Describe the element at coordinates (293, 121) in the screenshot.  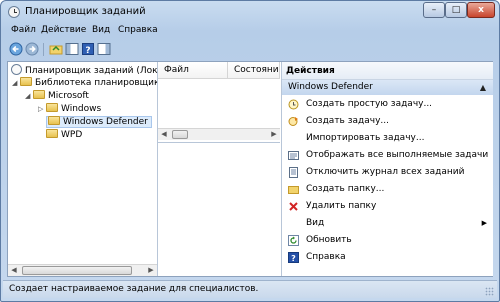
I see `create-task-icon` at that location.